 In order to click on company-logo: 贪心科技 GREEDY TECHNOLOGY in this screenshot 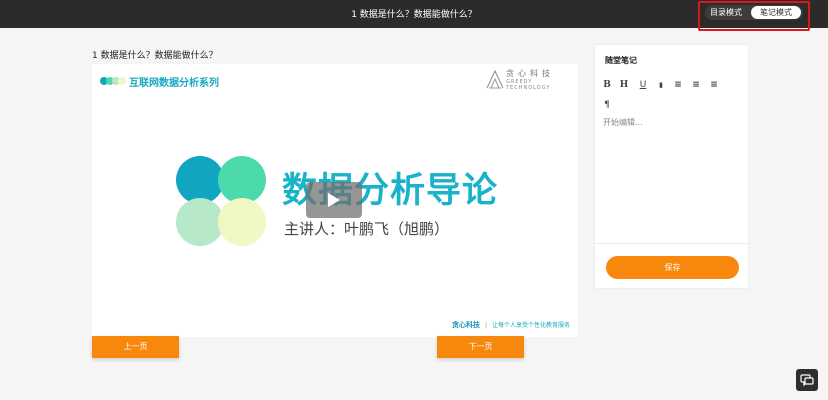, I will do `click(531, 79)`.